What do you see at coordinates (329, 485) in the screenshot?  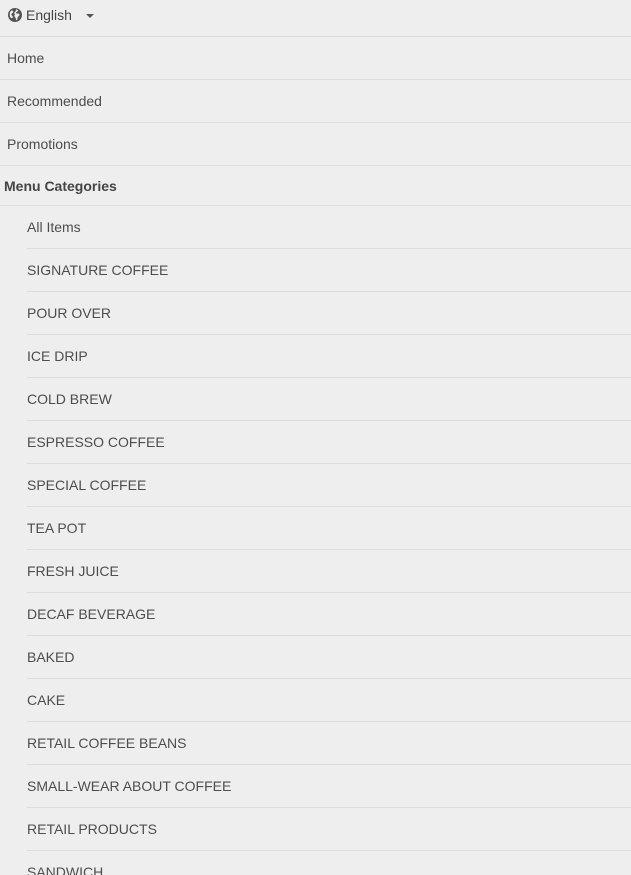 I see `category-item-special-coffee: SPECIAL COFFEE` at bounding box center [329, 485].